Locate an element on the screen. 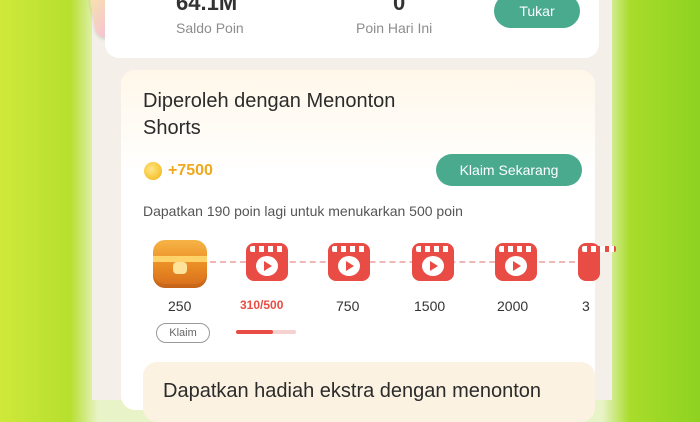  reward-amount: +7500 is located at coordinates (190, 170).